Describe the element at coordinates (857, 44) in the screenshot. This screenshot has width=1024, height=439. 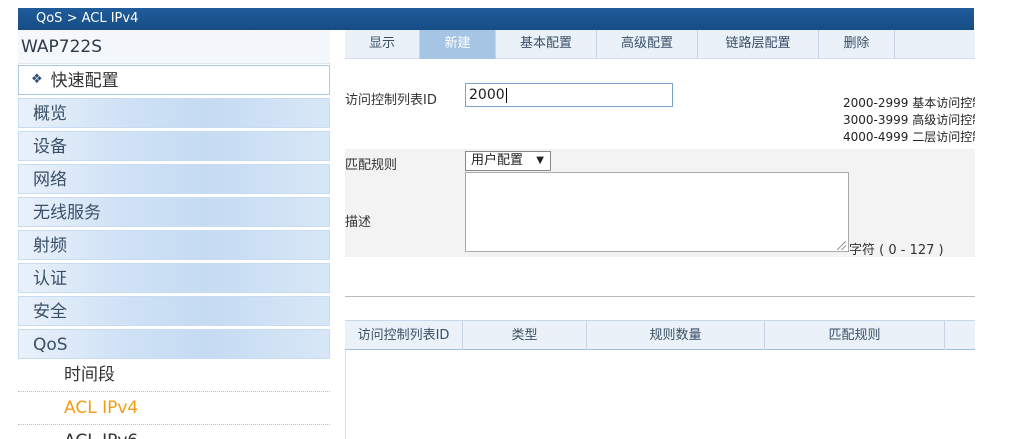
I see `tab-delete: 删除` at that location.